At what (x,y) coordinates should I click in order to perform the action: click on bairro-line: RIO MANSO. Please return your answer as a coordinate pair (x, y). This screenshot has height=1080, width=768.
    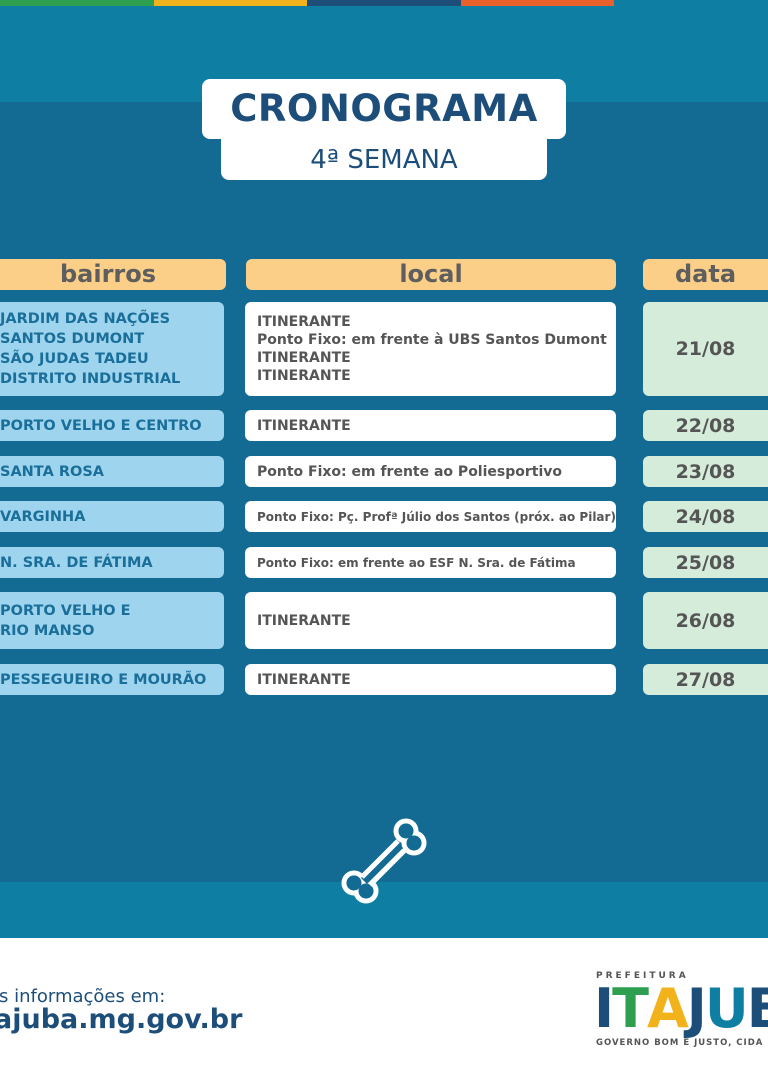
    Looking at the image, I should click on (47, 630).